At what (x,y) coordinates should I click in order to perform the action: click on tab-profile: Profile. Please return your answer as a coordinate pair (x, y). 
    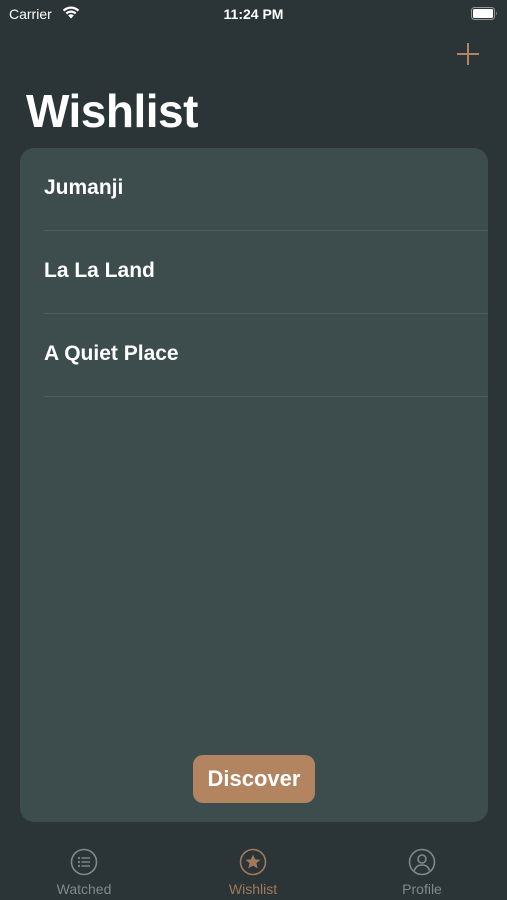
    Looking at the image, I should click on (422, 869).